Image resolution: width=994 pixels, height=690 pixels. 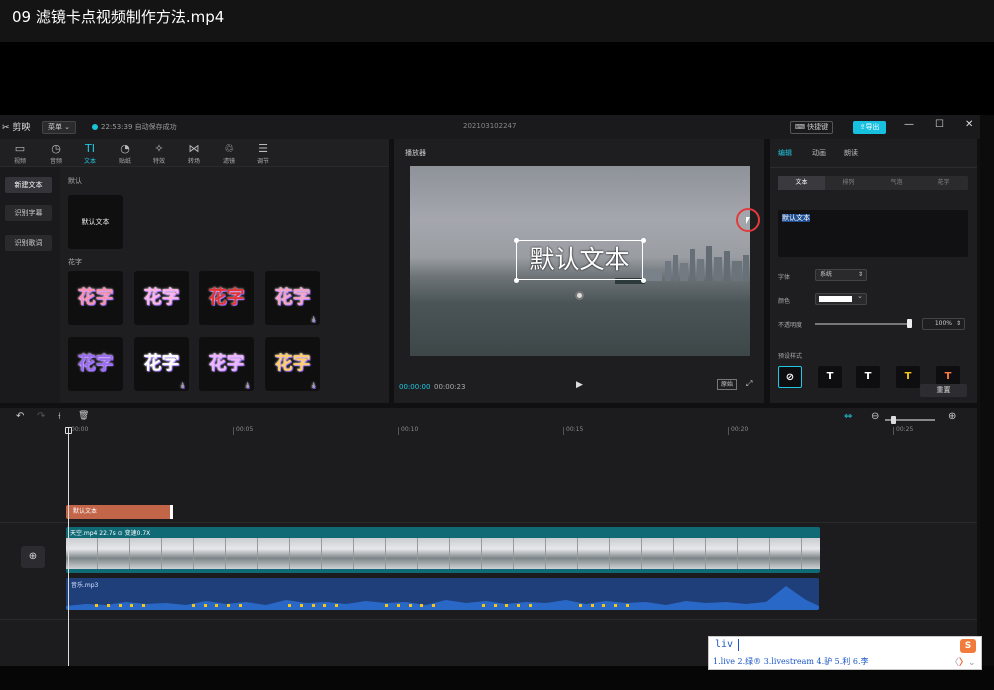 What do you see at coordinates (579, 385) in the screenshot?
I see `play-icon: ▶` at bounding box center [579, 385].